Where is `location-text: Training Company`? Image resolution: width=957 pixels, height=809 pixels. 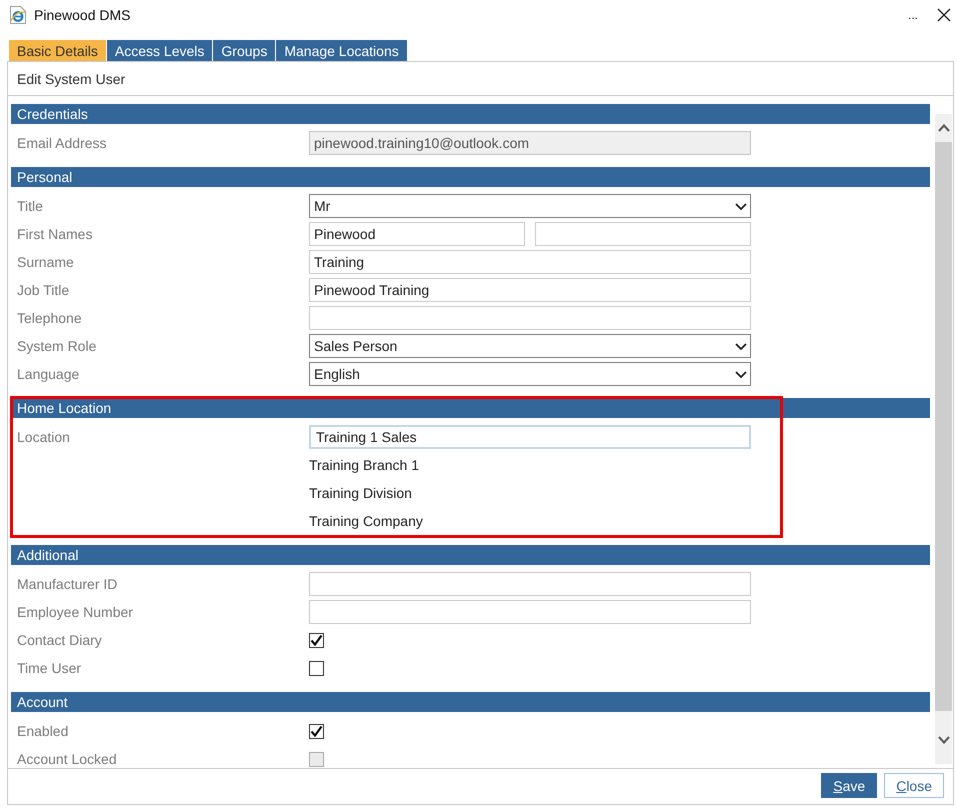 location-text: Training Company is located at coordinates (366, 521).